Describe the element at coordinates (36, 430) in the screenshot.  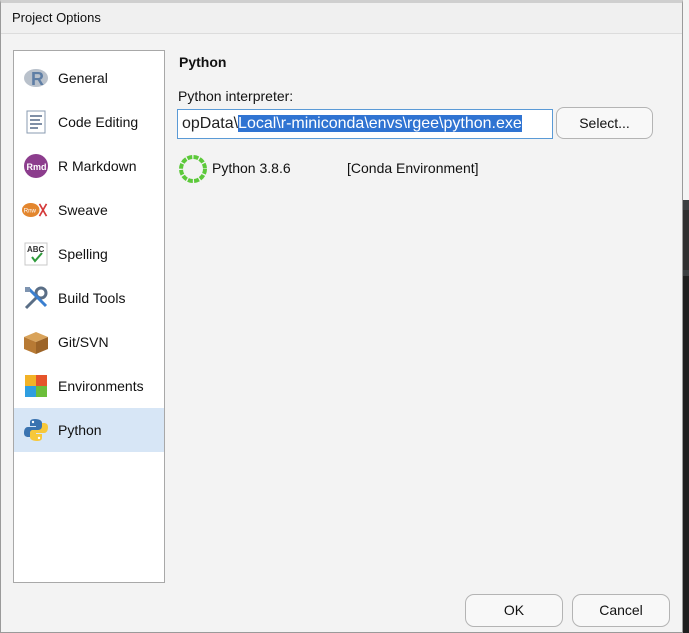
I see `python-icon` at that location.